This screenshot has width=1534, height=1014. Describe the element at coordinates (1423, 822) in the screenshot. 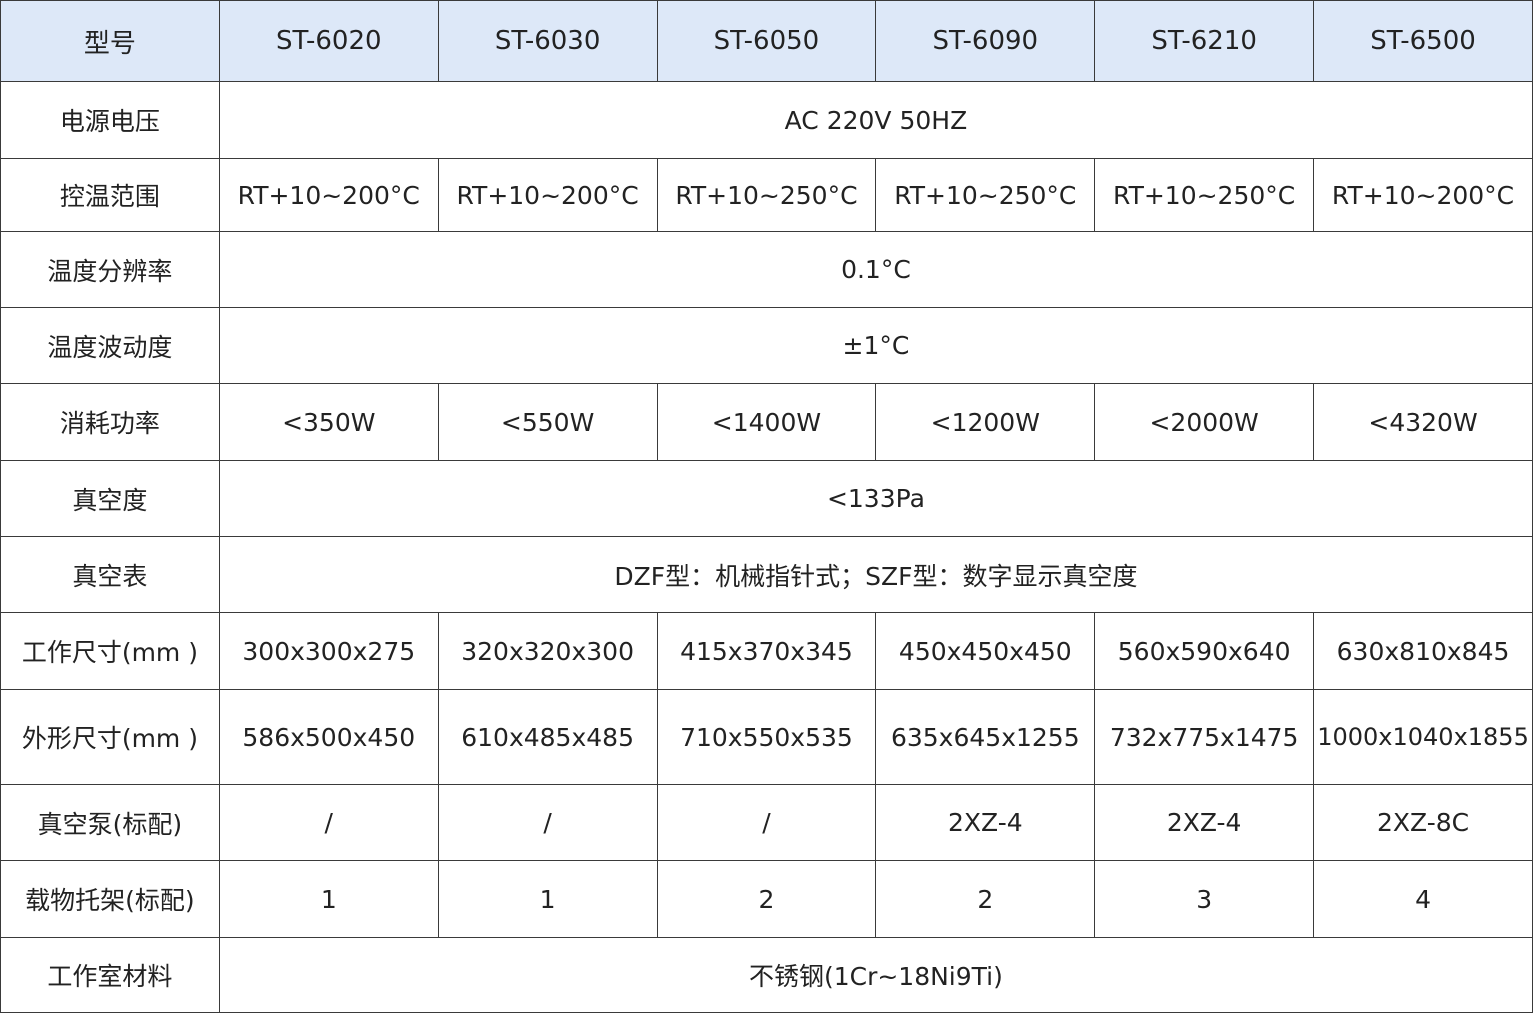

I see `value-cell: 2XZ-8C` at that location.